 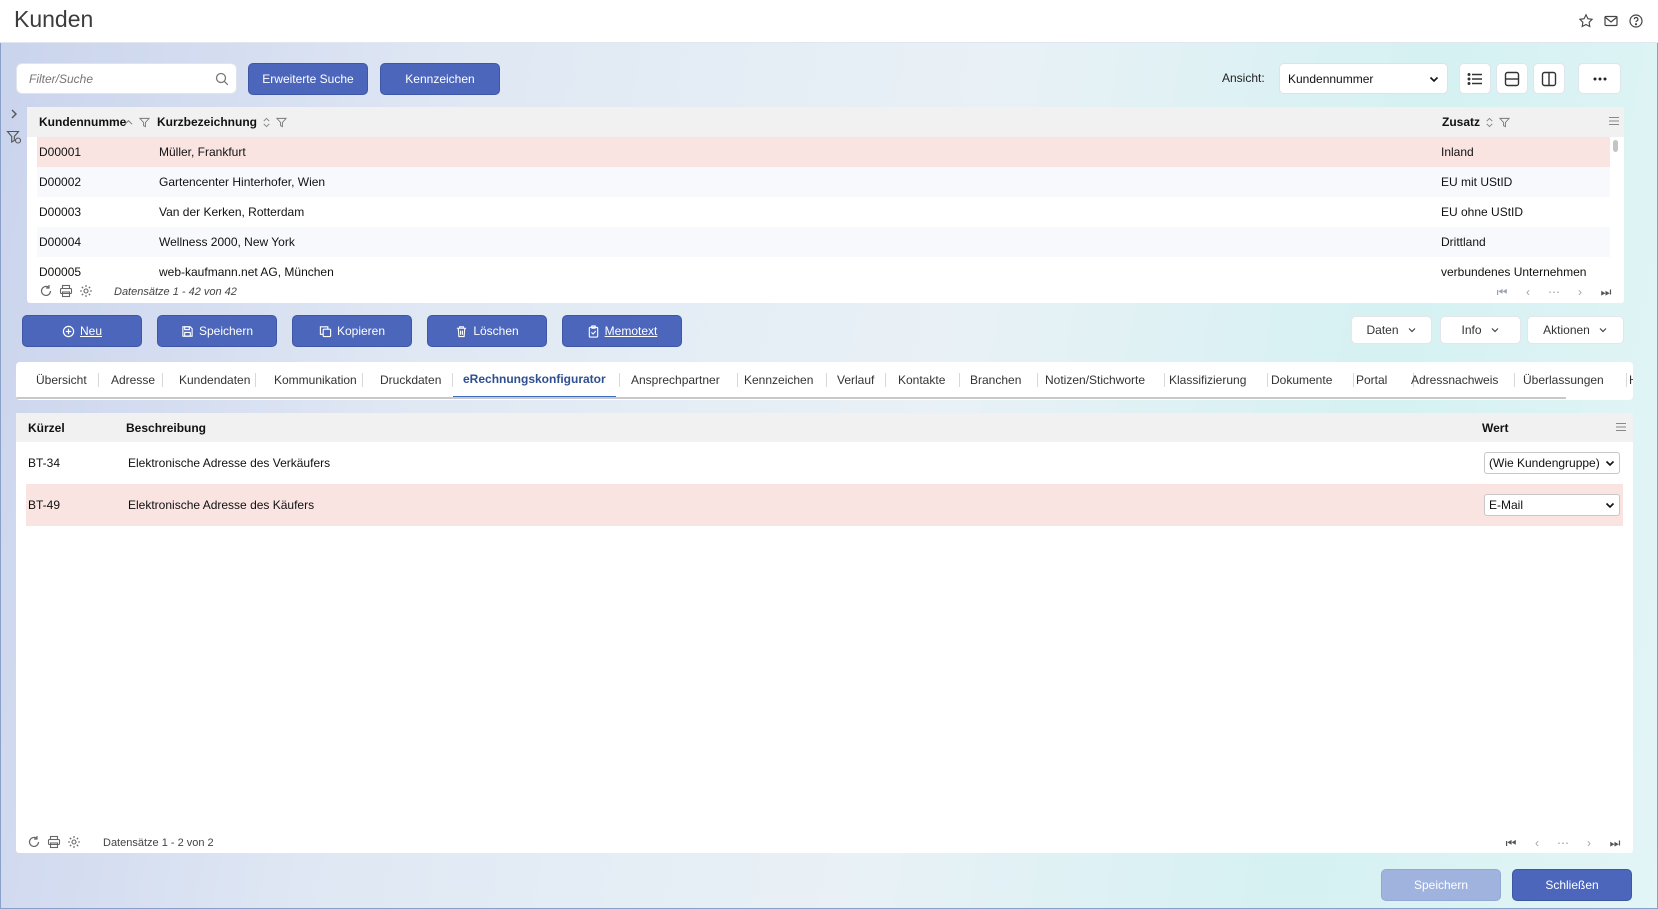 What do you see at coordinates (214, 380) in the screenshot?
I see `tab-customer-data: Kundendaten` at bounding box center [214, 380].